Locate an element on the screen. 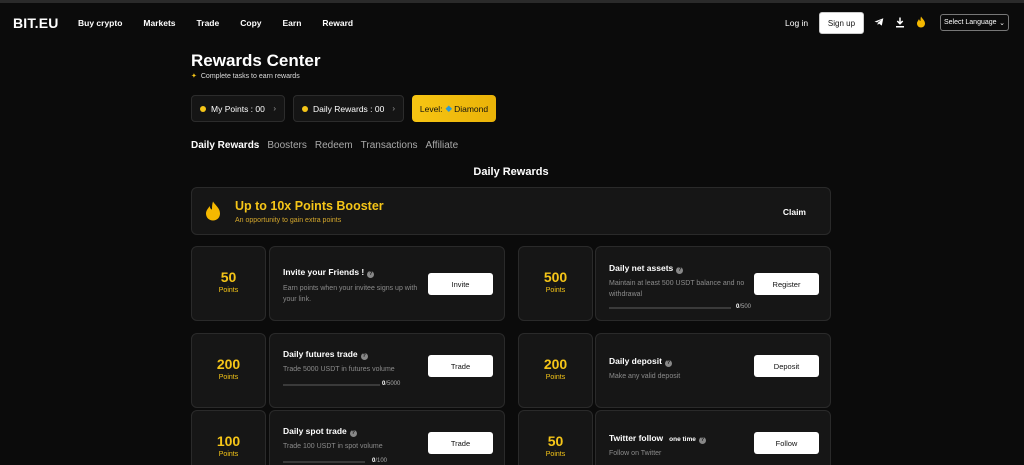  progress-text: 0/5000 is located at coordinates (391, 384).